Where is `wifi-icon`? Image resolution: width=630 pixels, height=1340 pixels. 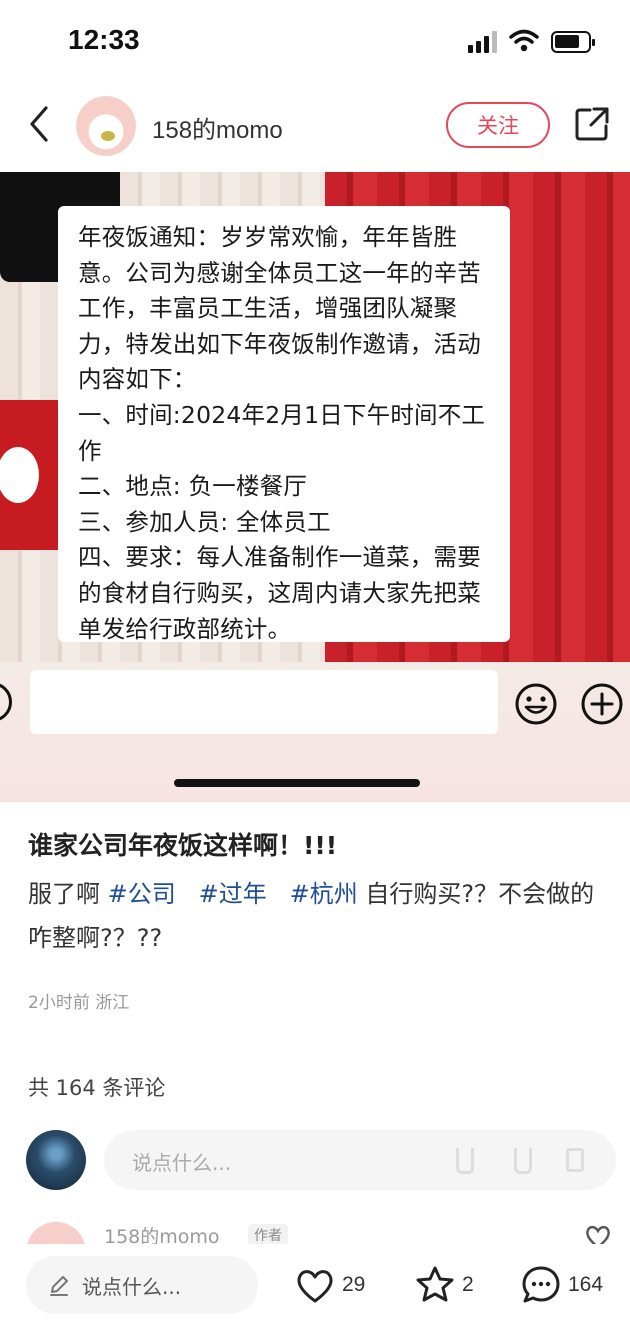 wifi-icon is located at coordinates (524, 40).